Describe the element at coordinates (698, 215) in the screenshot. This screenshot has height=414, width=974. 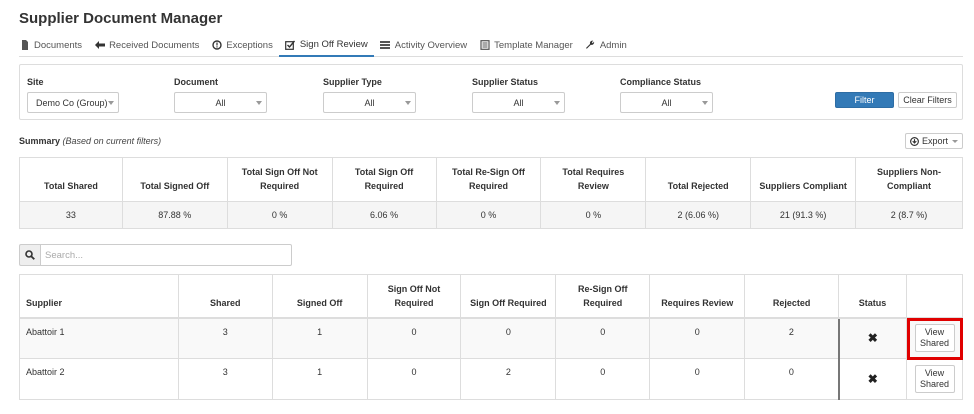
I see `summary-value: 2 (6.06 %)` at that location.